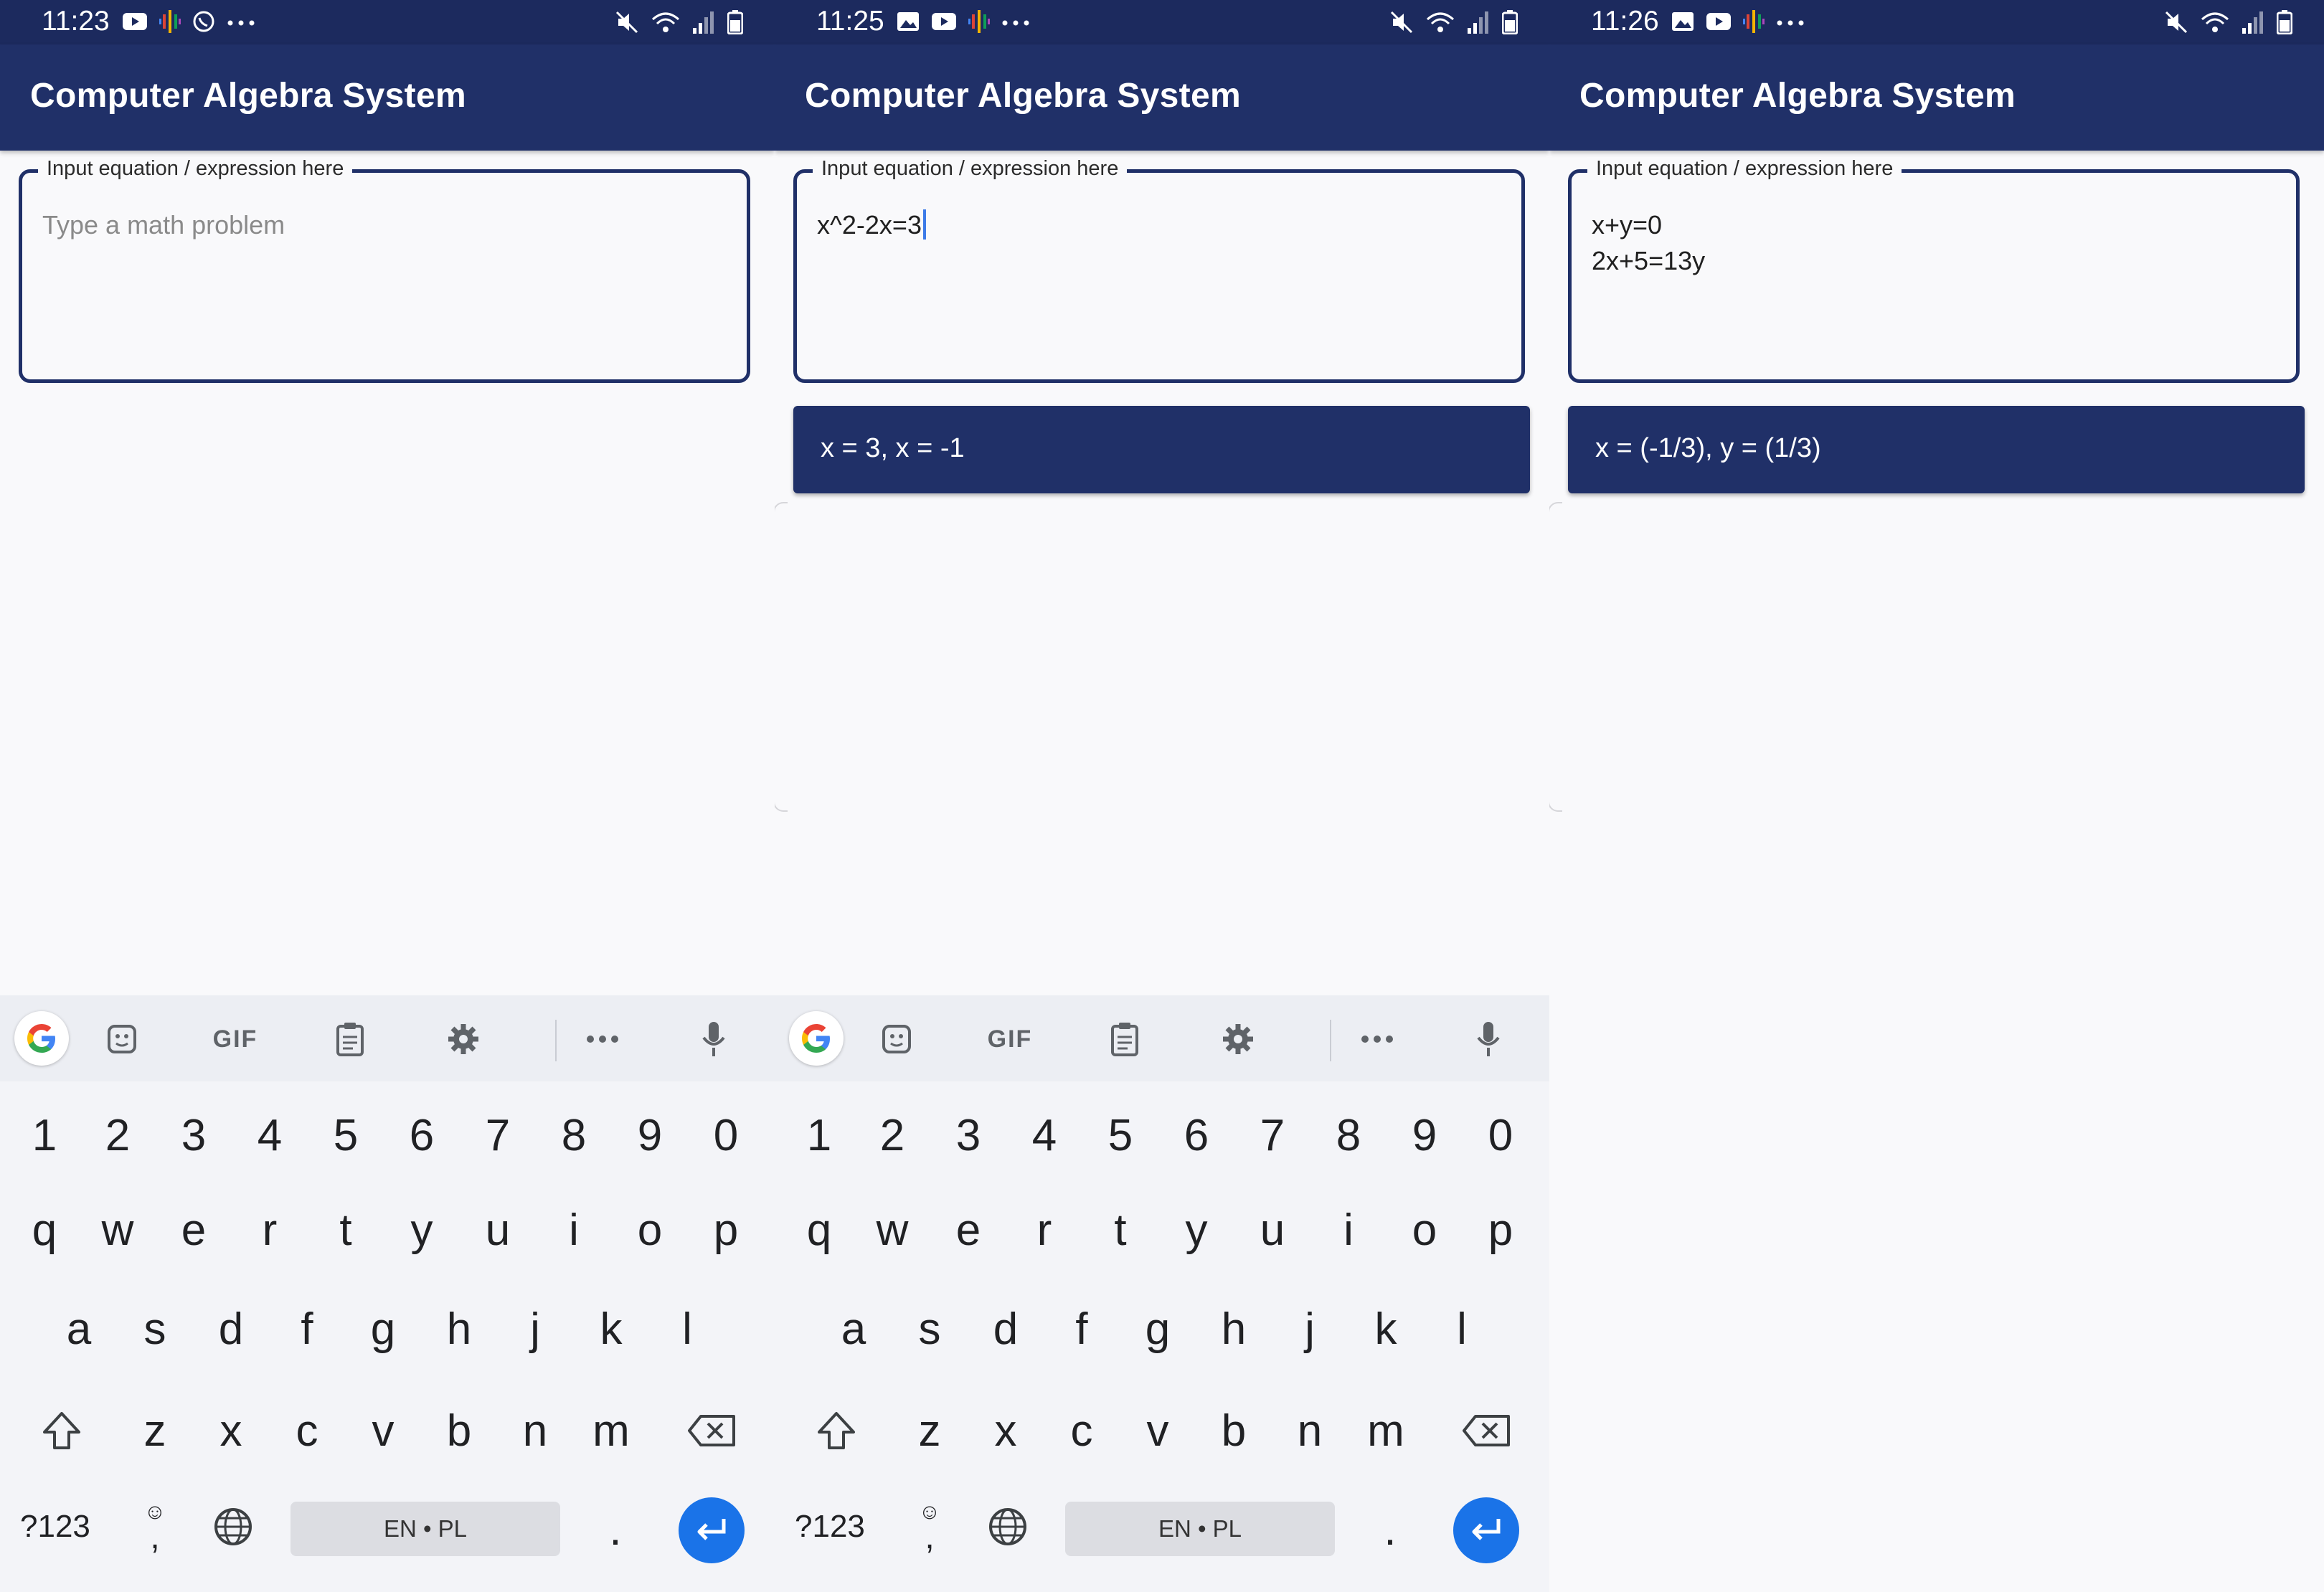  What do you see at coordinates (1486, 1530) in the screenshot?
I see `enter-key` at bounding box center [1486, 1530].